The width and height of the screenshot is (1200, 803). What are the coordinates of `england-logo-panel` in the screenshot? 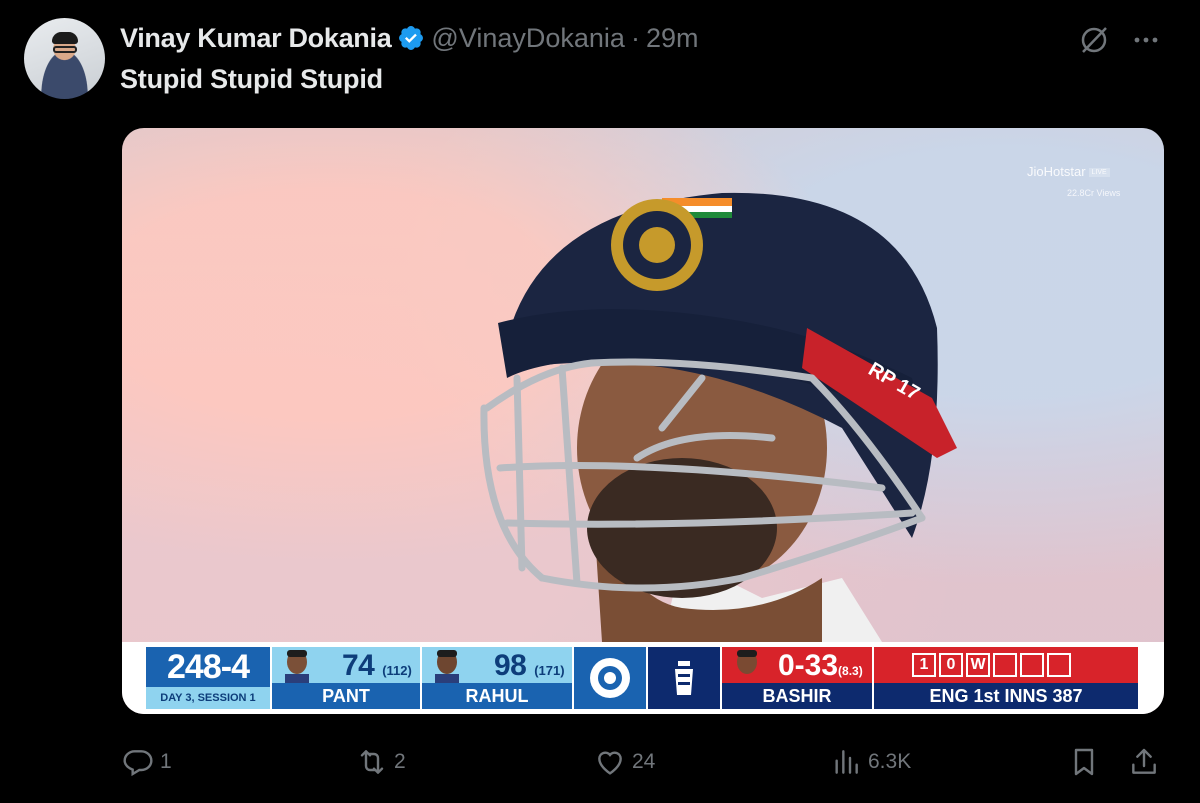 It's located at (684, 678).